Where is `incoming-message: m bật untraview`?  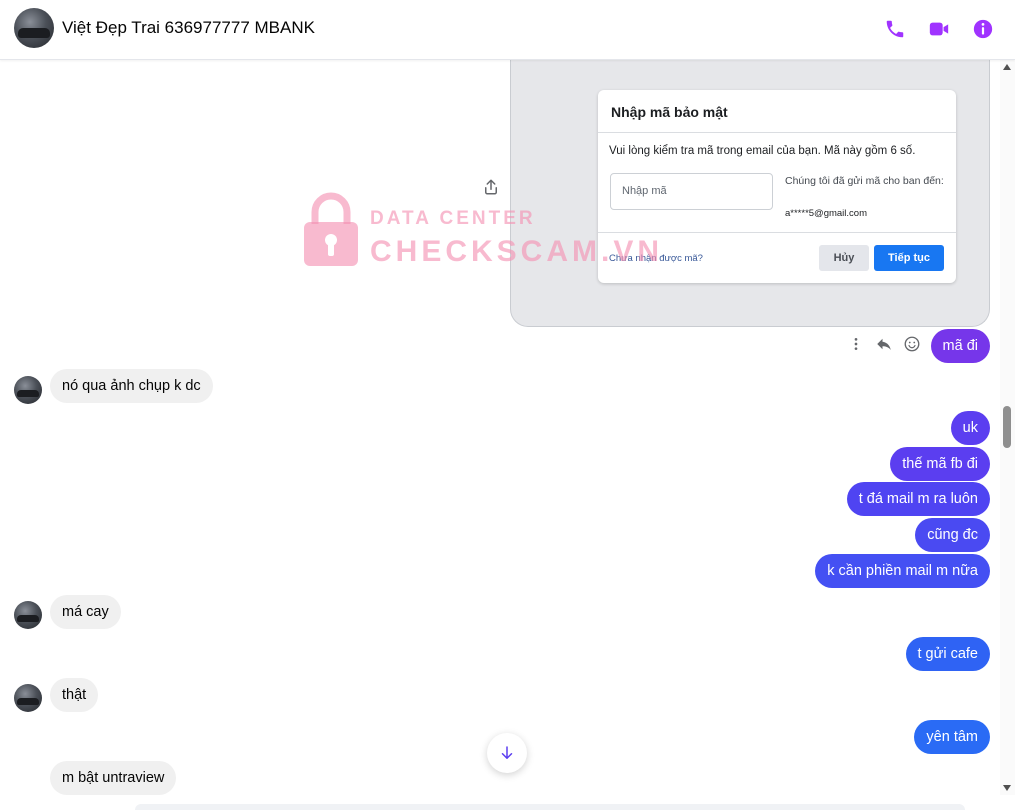
incoming-message: m bật untraview is located at coordinates (113, 778).